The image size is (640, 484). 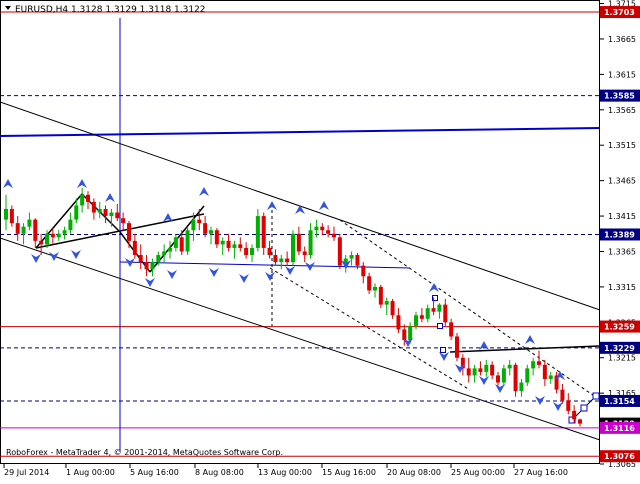 What do you see at coordinates (90, 472) in the screenshot?
I see `x-tick-label: 1 Aug 00:00` at bounding box center [90, 472].